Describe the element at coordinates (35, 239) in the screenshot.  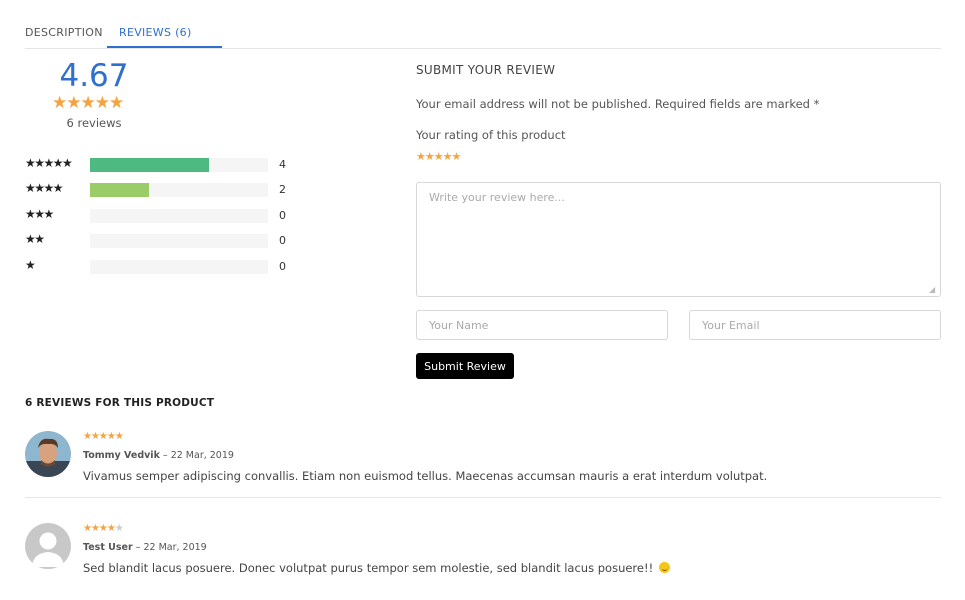
I see `row-stars: ★★` at that location.